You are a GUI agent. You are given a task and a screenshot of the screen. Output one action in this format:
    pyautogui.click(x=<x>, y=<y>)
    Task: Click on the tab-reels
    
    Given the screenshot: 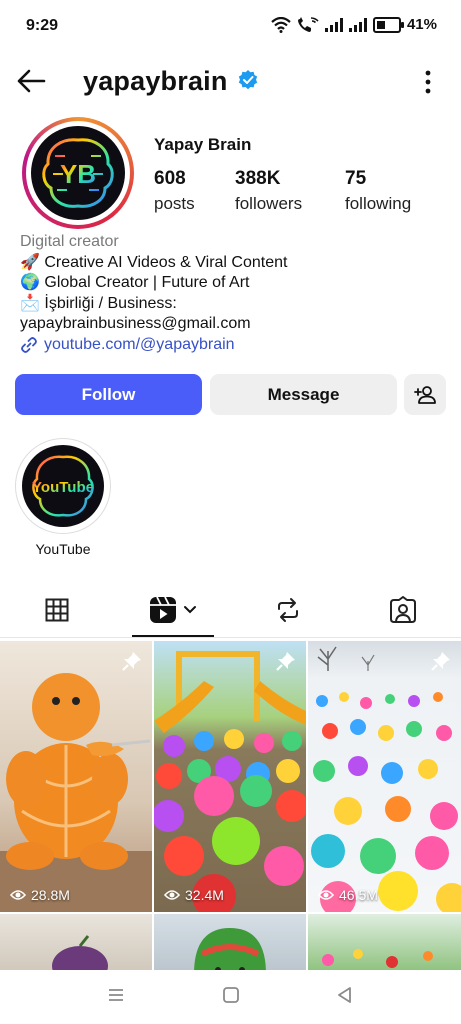 What is the action you would take?
    pyautogui.click(x=173, y=610)
    